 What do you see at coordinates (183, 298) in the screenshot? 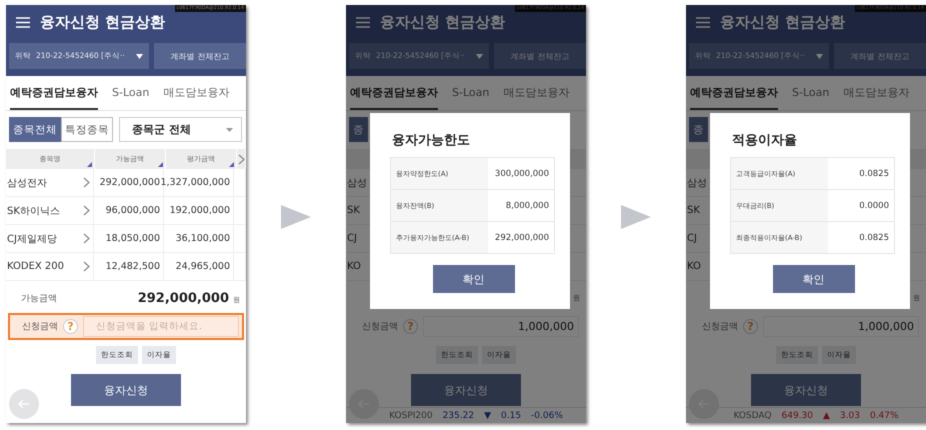
I see `available-amount: 292,000,000` at bounding box center [183, 298].